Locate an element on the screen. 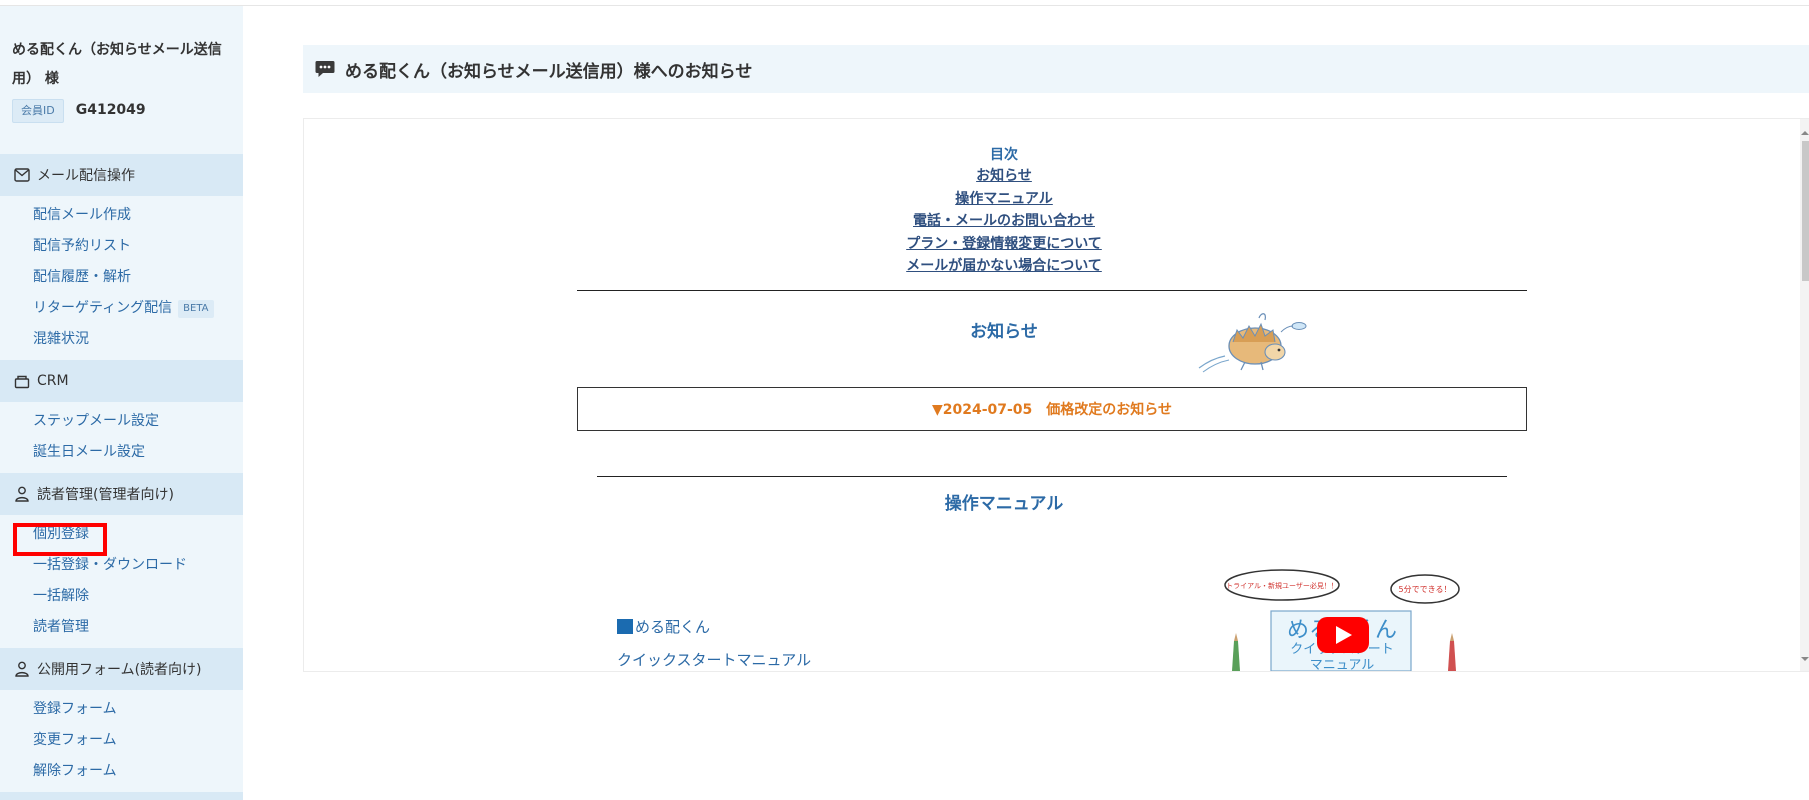 Image resolution: width=1809 pixels, height=800 pixels. hedgehog-mascot-icon is located at coordinates (1252, 345).